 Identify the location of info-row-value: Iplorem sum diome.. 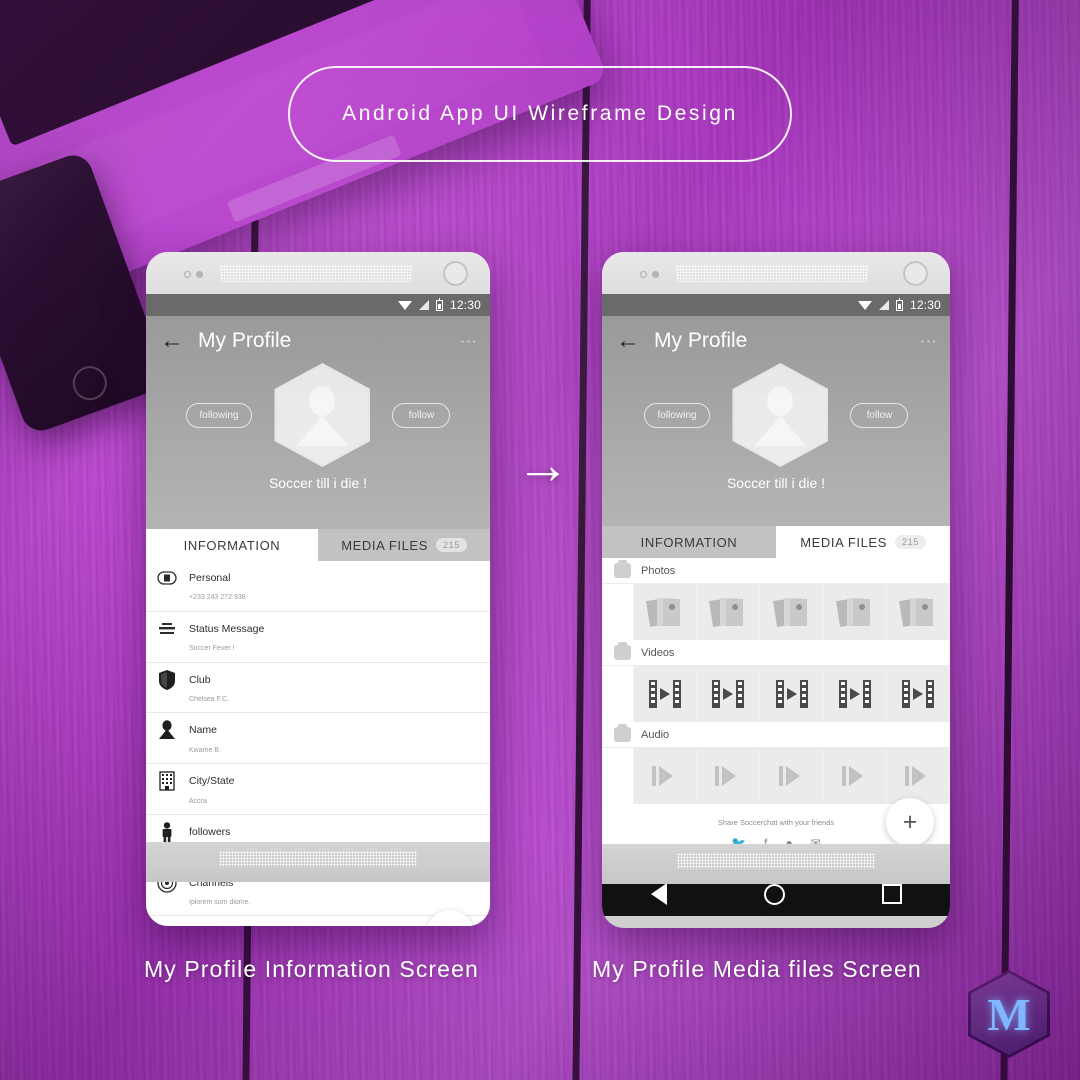
(220, 903).